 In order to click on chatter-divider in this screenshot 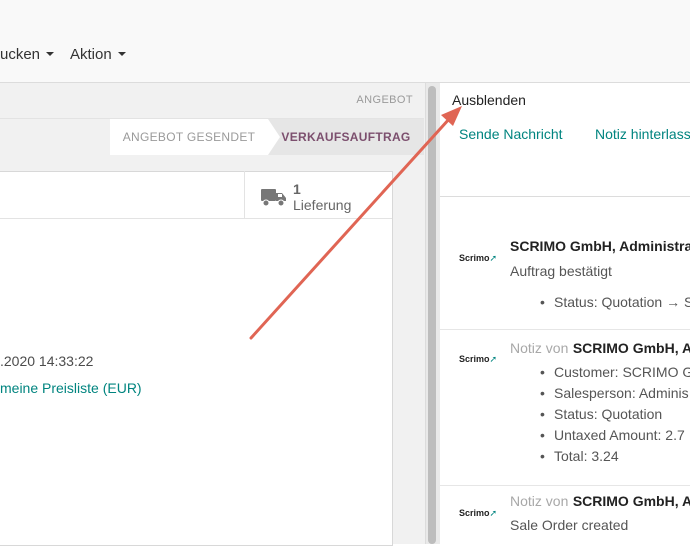, I will do `click(565, 196)`.